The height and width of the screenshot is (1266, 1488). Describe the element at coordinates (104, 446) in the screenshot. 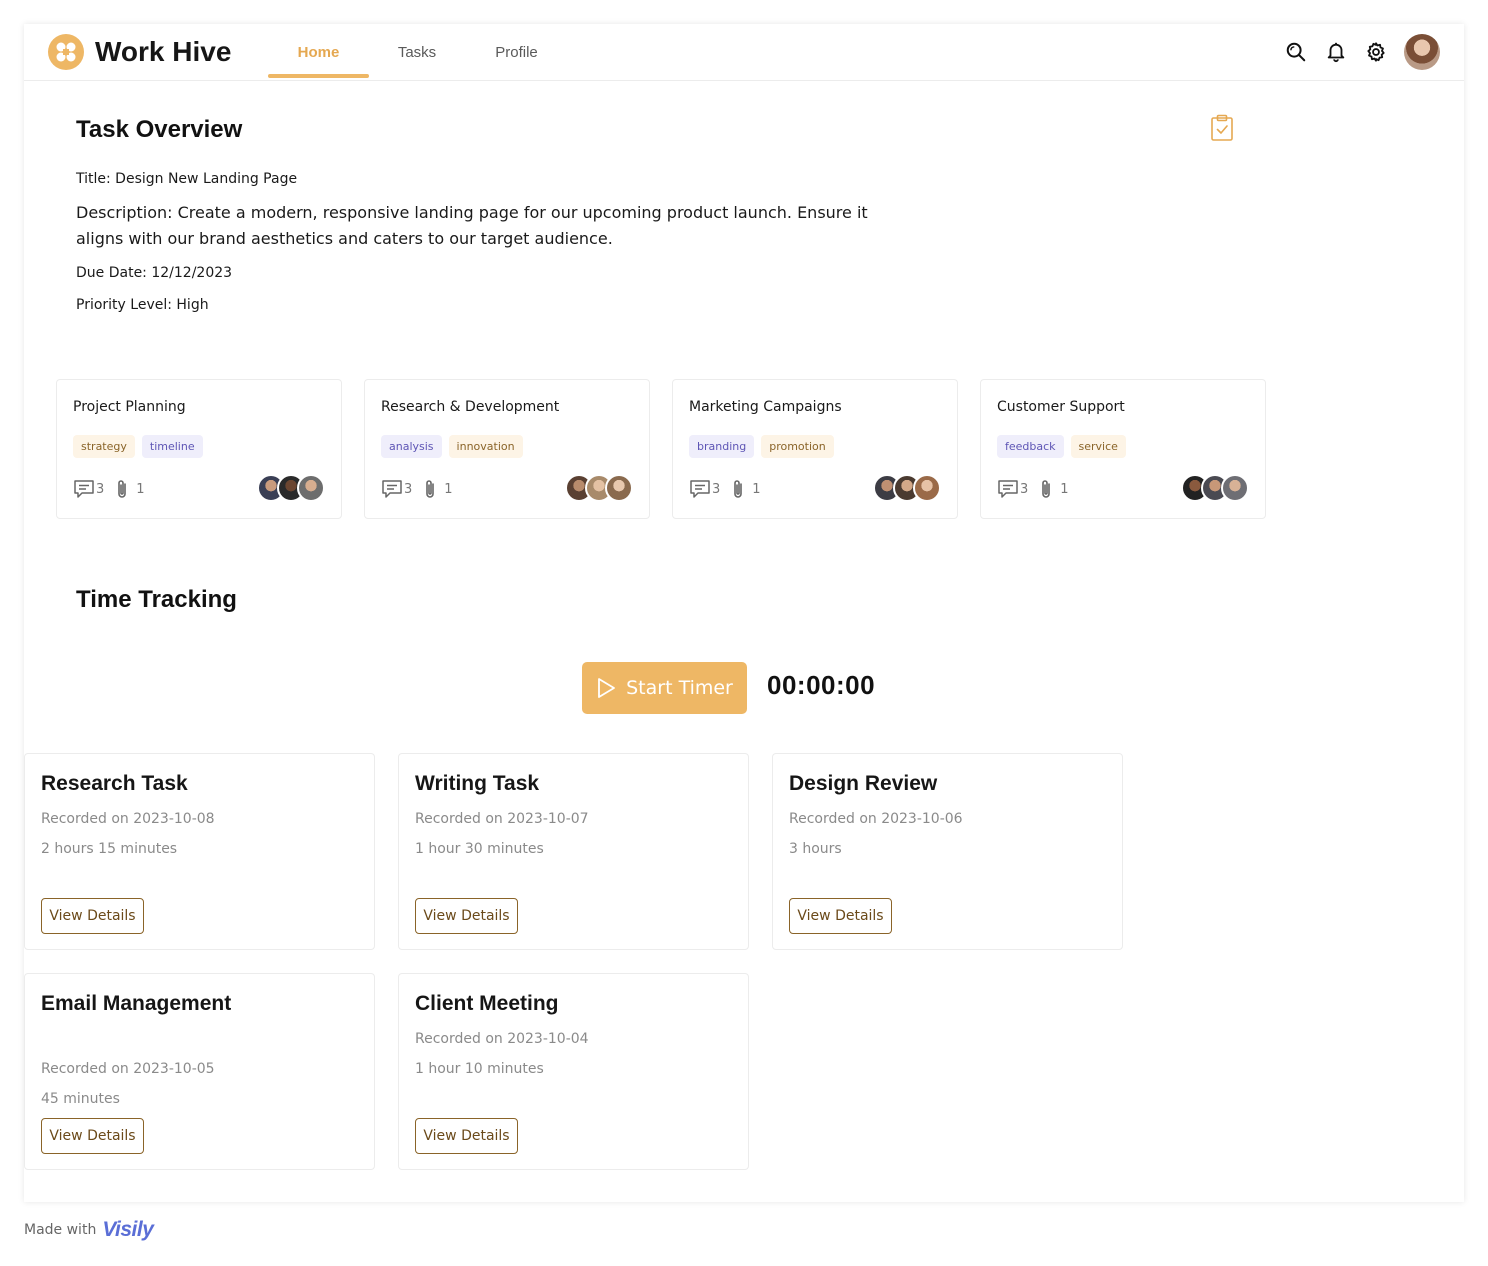

I see `tag: strategy` at that location.